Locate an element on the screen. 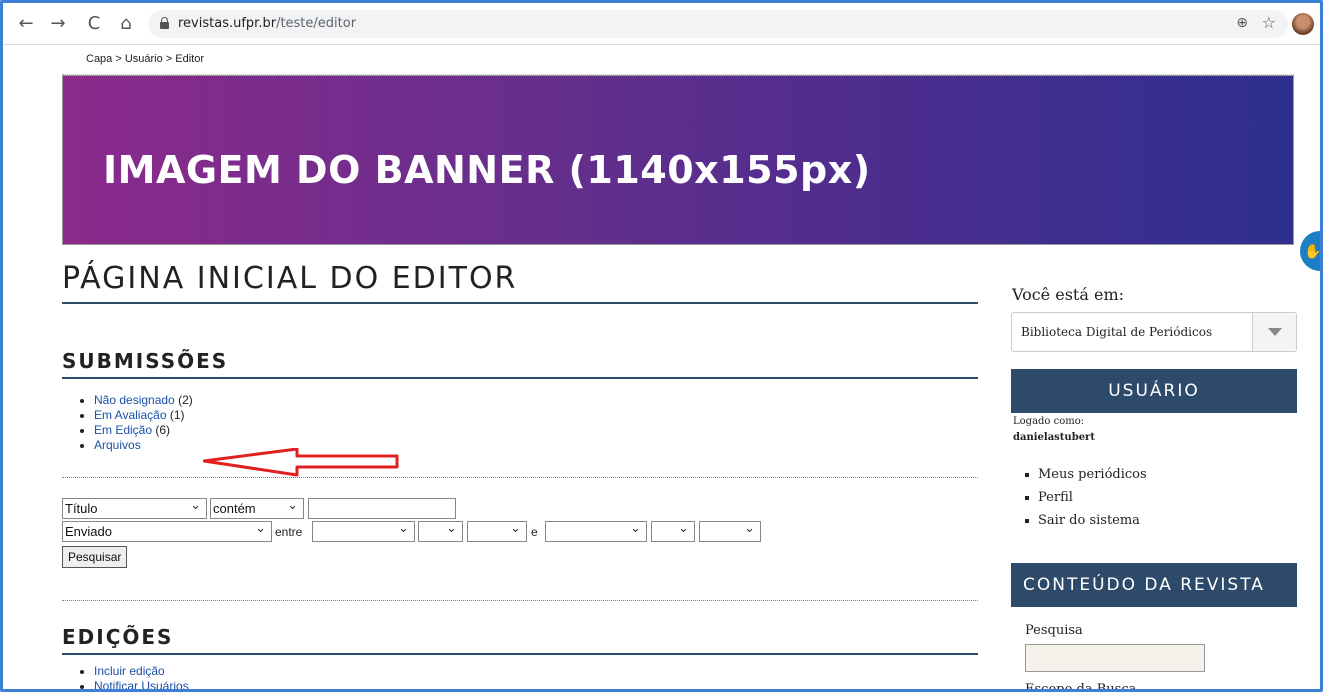  chevron-down-icon is located at coordinates (1274, 332).